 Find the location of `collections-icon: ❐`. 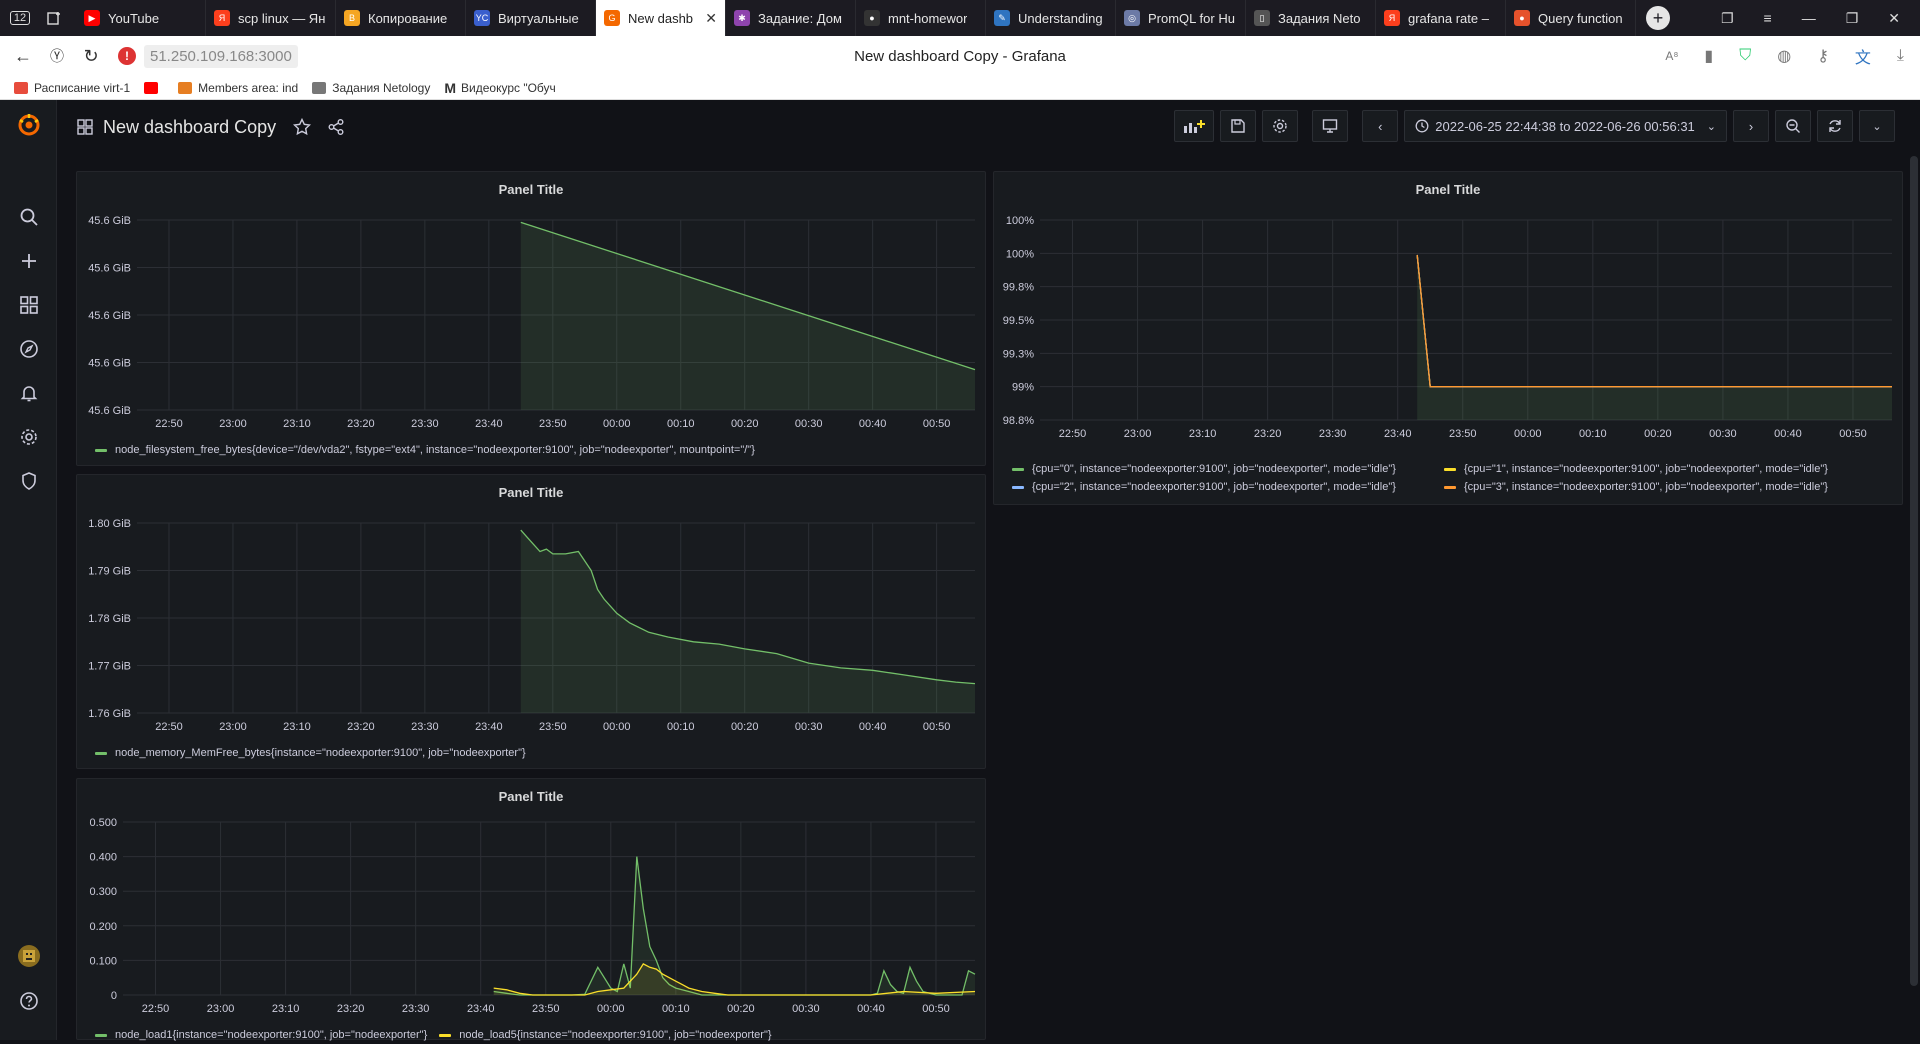

collections-icon: ❐ is located at coordinates (1727, 18).